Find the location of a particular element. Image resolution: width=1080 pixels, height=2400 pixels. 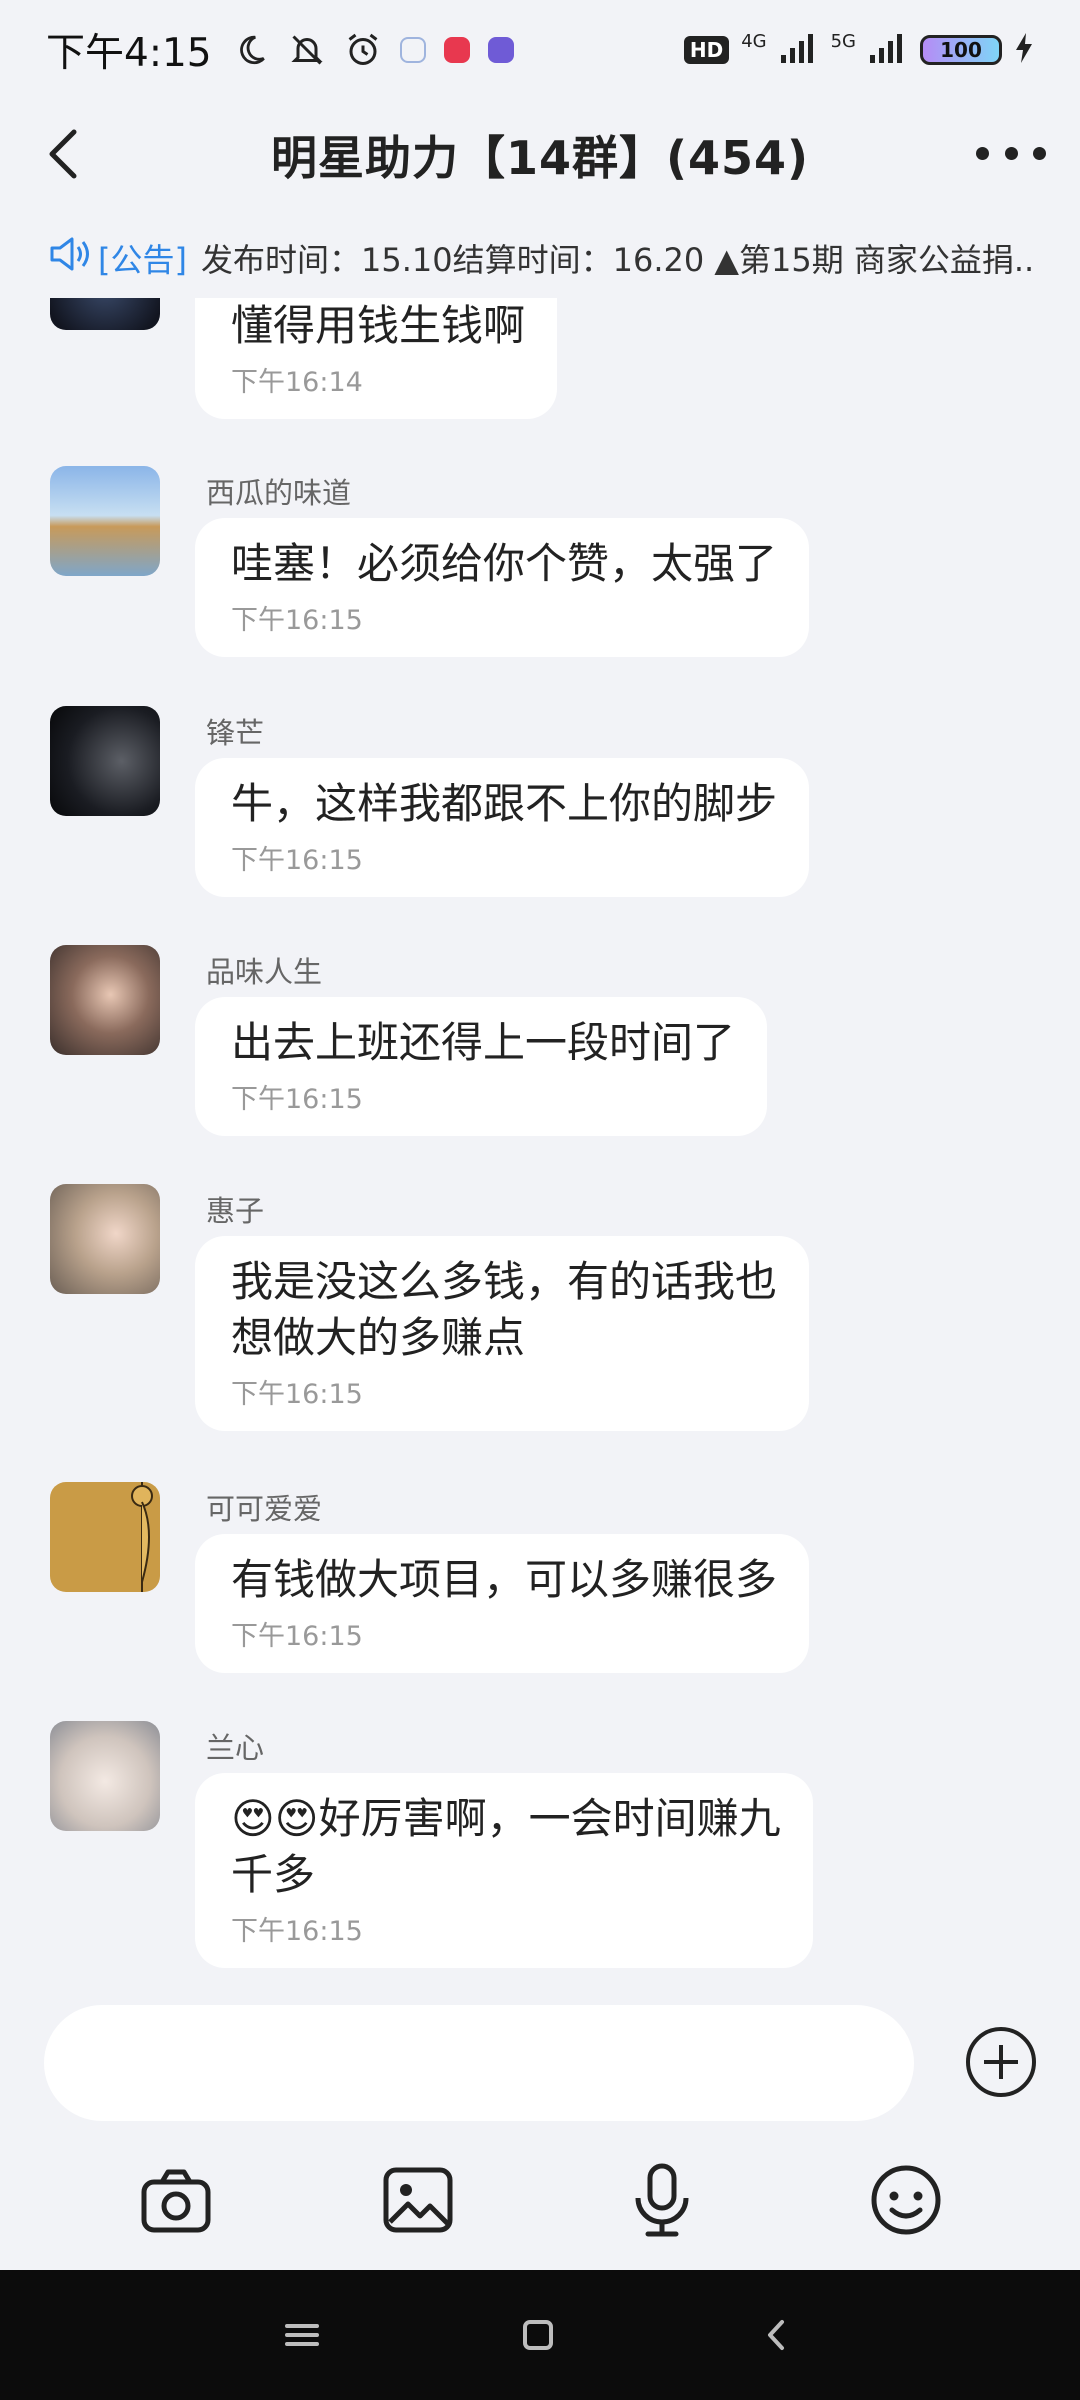

message-bubble: 有钱做大项目，可以多赚很多 下午16:15 is located at coordinates (502, 1603).